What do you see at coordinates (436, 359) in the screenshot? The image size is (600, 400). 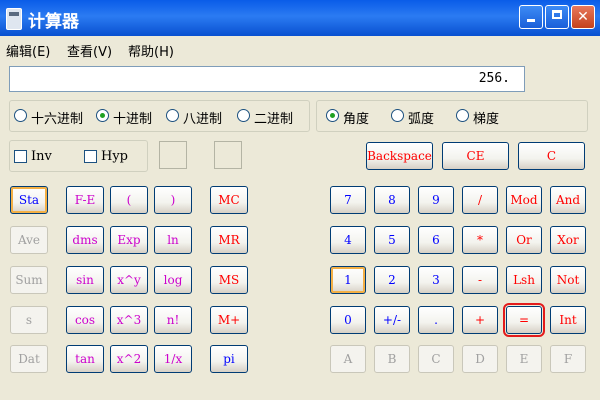 I see `hex-c-button: C` at bounding box center [436, 359].